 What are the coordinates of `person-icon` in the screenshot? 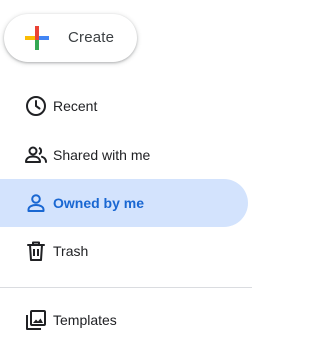 It's located at (36, 203).